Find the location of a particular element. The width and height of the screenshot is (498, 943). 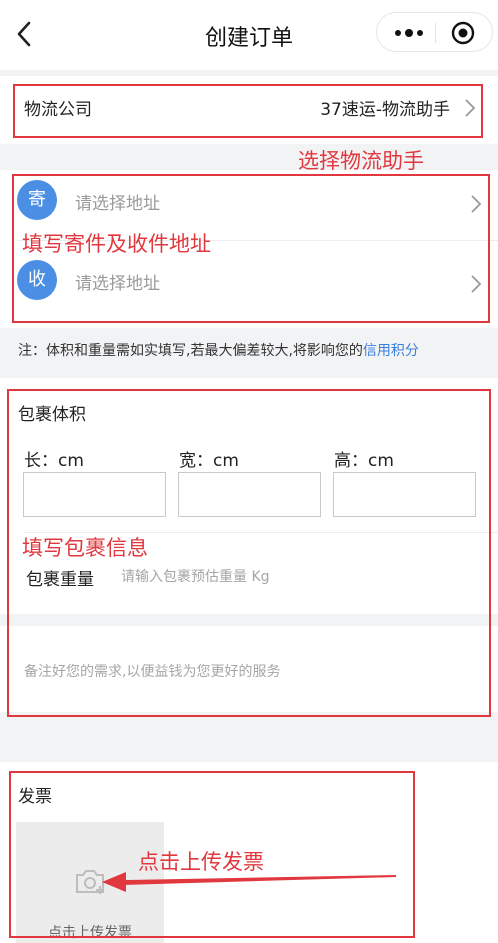

nav-bar: 创建订单 is located at coordinates (249, 35).